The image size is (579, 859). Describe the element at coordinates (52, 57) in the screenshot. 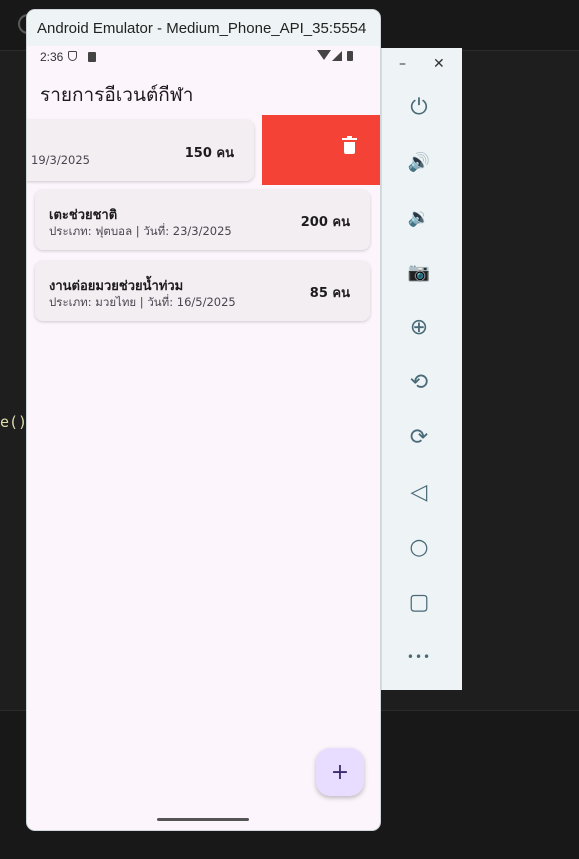

I see `status-time: 2:36` at that location.